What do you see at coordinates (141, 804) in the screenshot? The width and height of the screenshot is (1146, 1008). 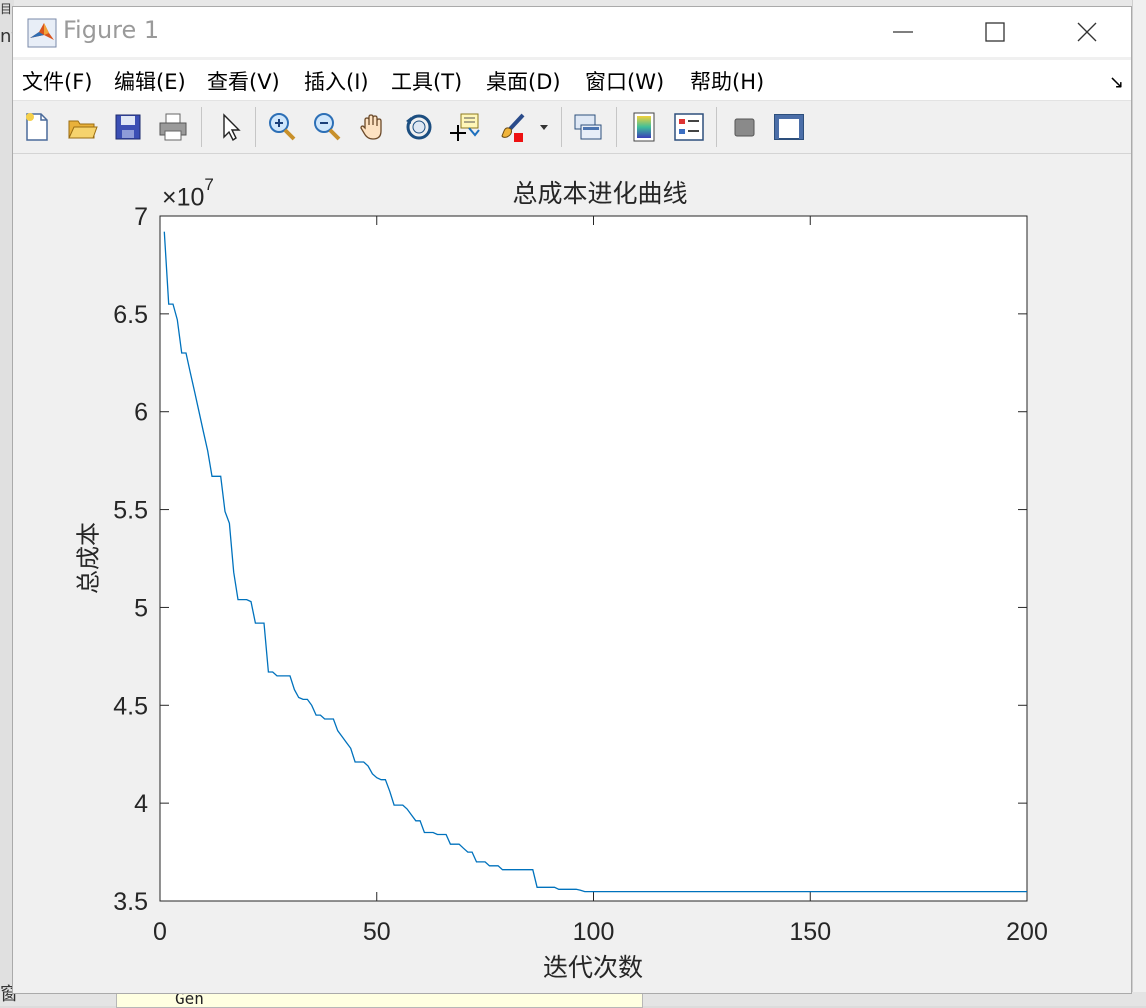 I see `y-tick-label: 4` at bounding box center [141, 804].